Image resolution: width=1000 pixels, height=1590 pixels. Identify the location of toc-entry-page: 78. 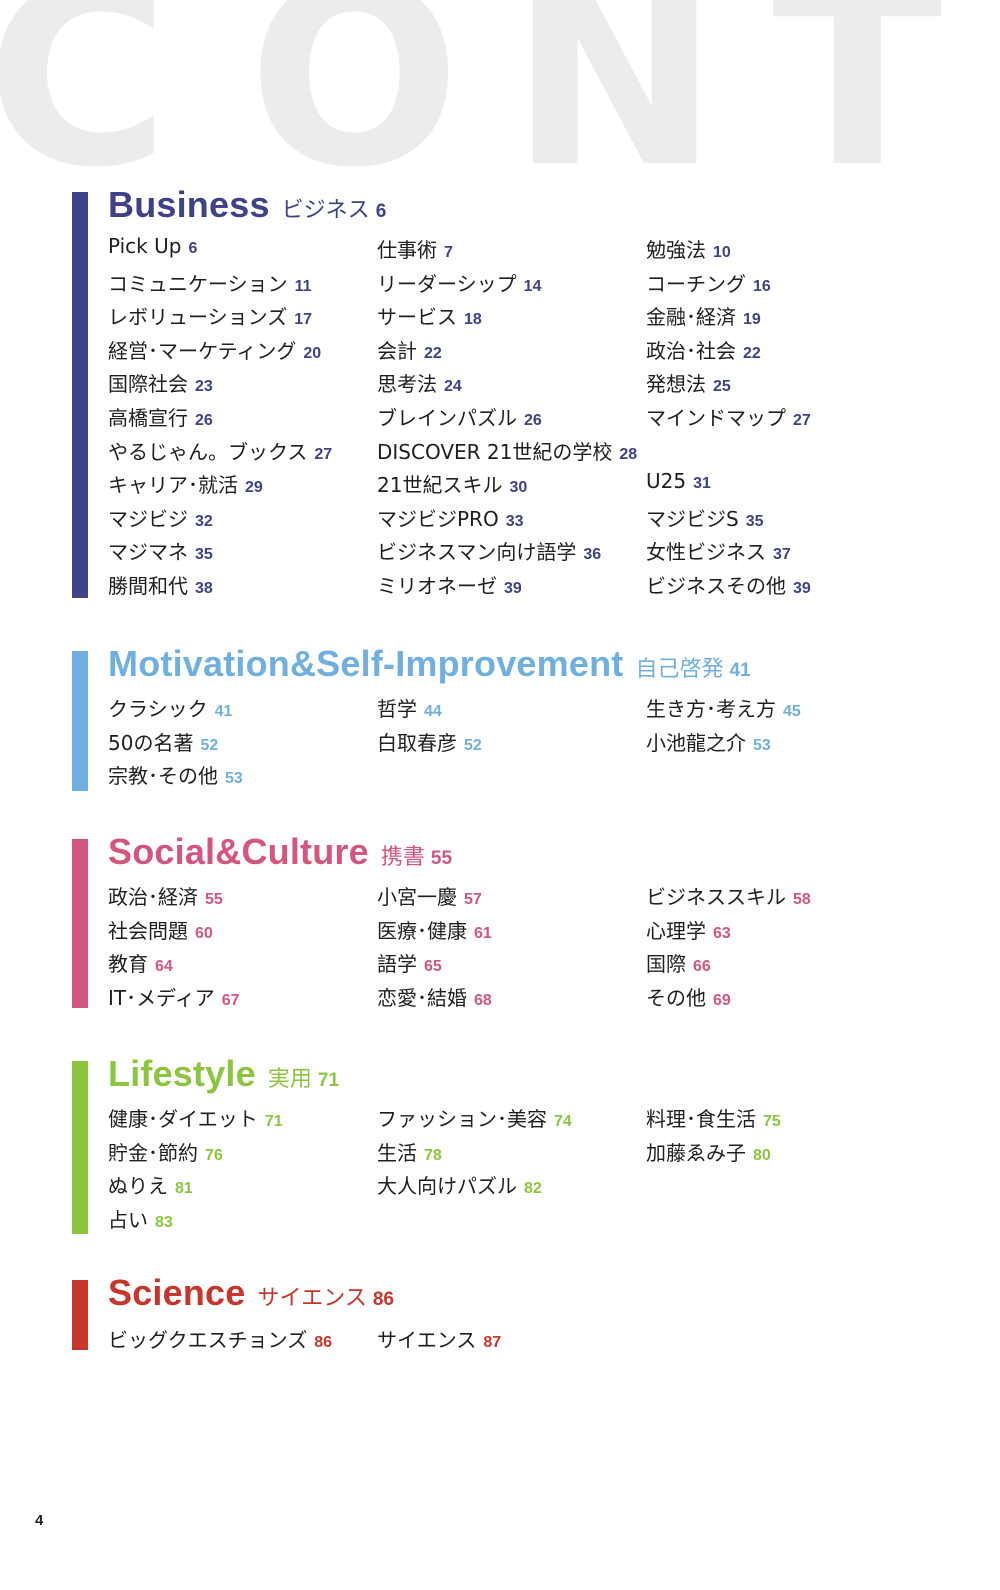
(433, 1155).